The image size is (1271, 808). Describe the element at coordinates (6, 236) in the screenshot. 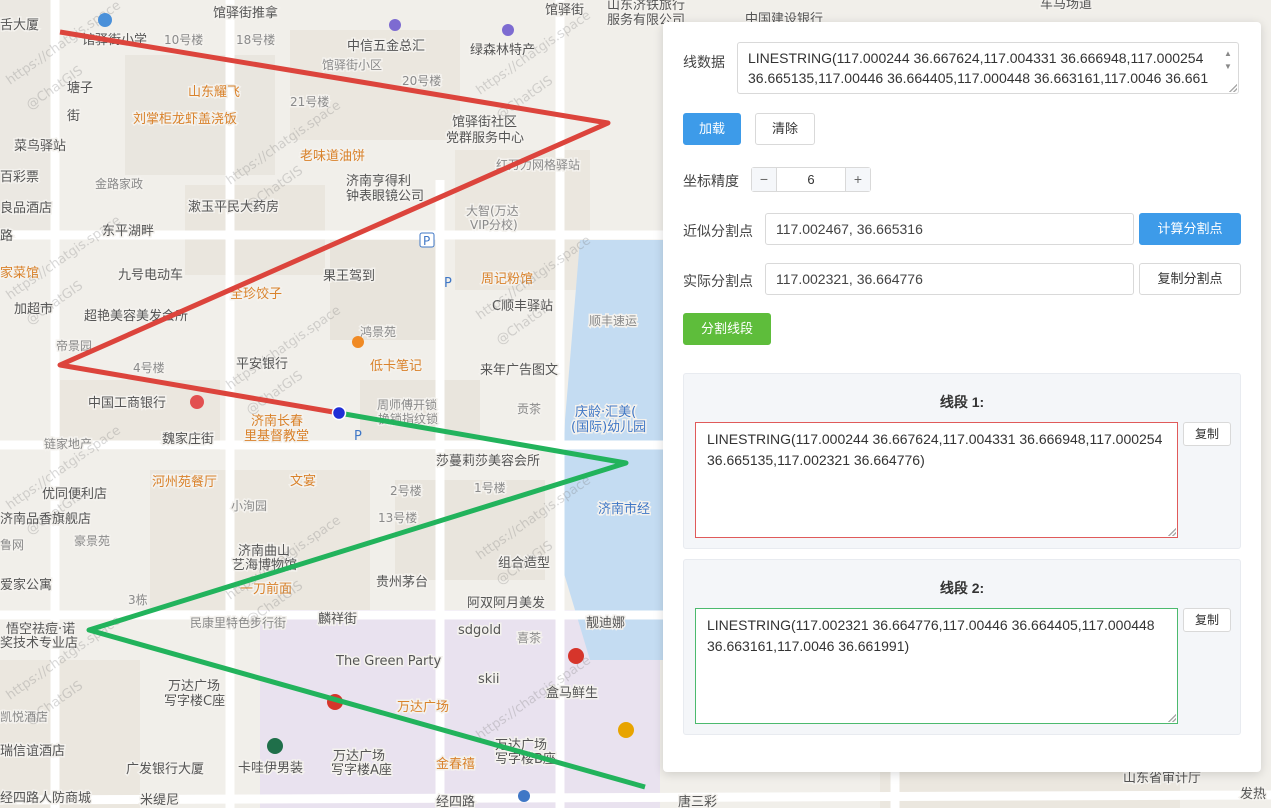

I see `map-place-label: 路` at that location.